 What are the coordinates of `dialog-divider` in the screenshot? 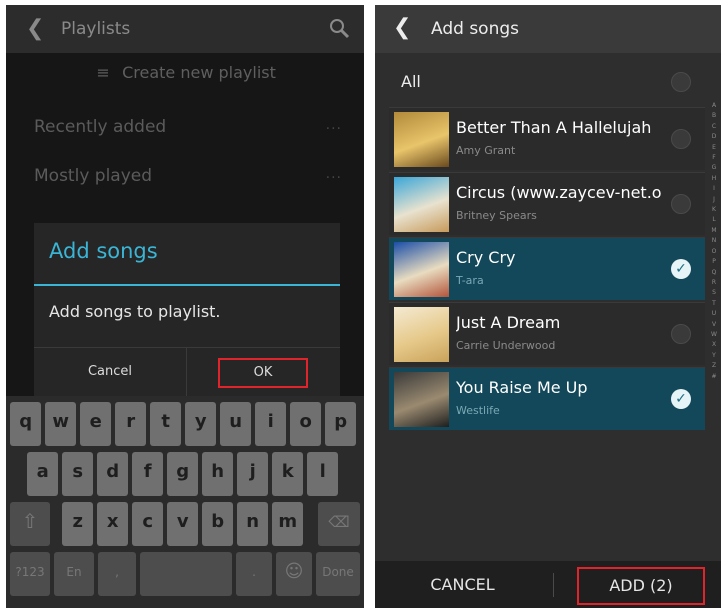 It's located at (187, 285).